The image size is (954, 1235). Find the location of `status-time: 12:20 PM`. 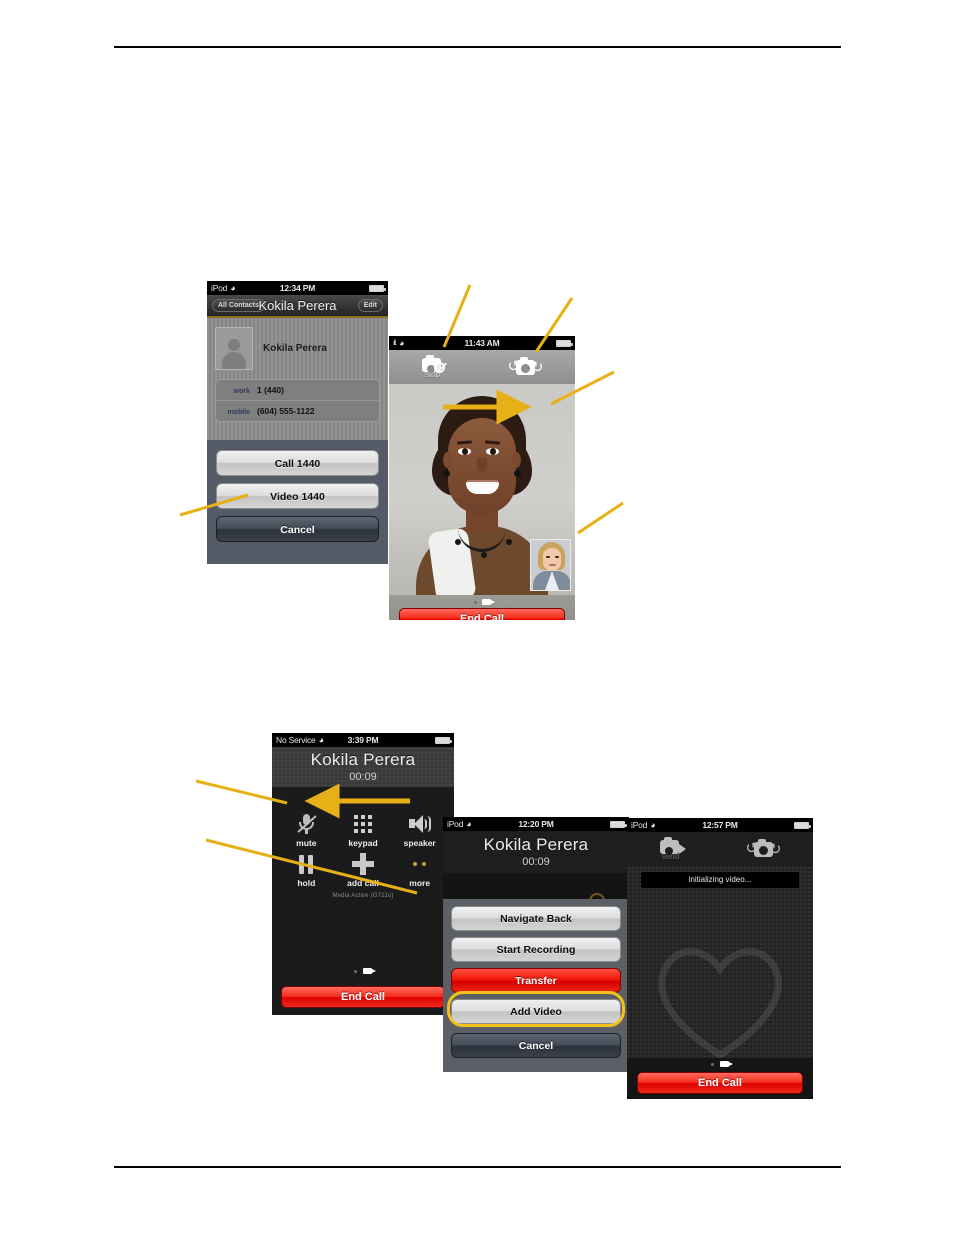

status-time: 12:20 PM is located at coordinates (536, 824).